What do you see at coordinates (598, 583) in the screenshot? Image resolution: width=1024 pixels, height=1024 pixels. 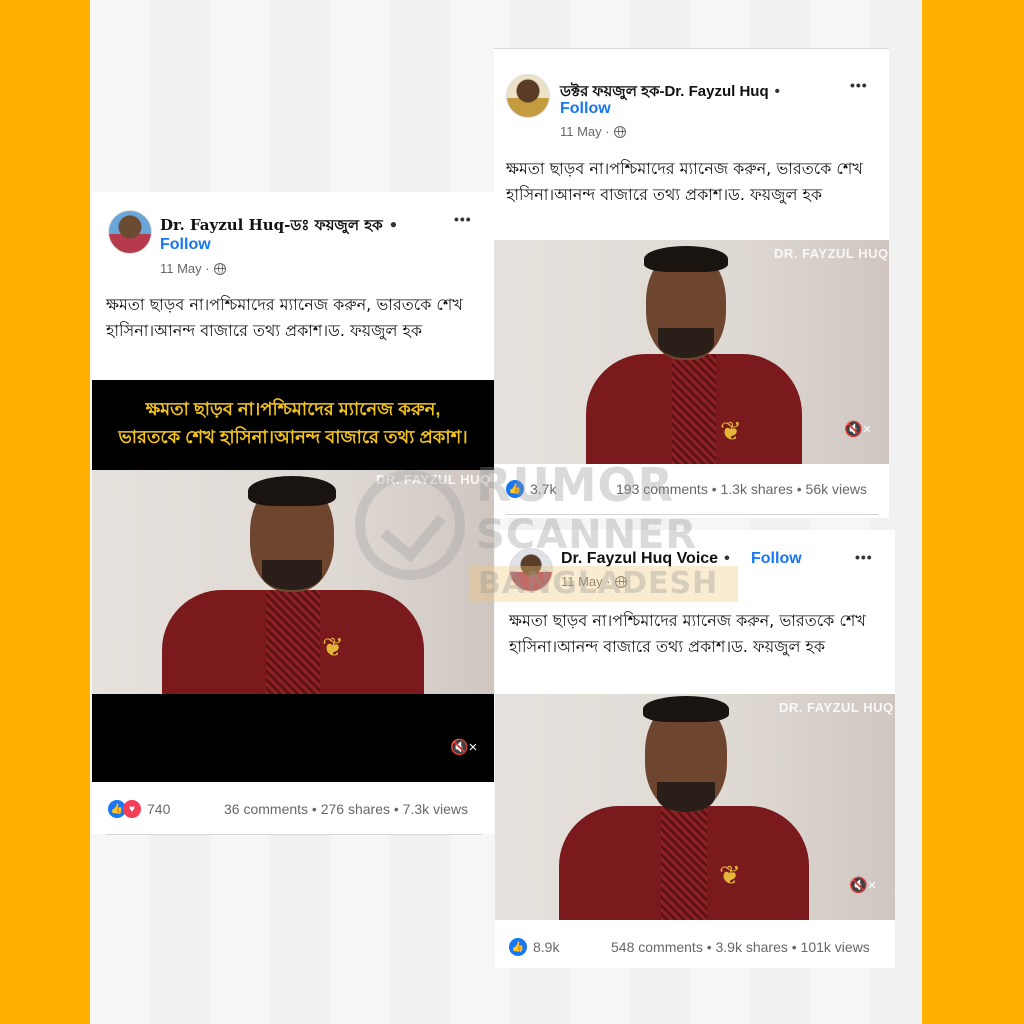 I see `brand-watermark-line-3: BANGLADESH` at bounding box center [598, 583].